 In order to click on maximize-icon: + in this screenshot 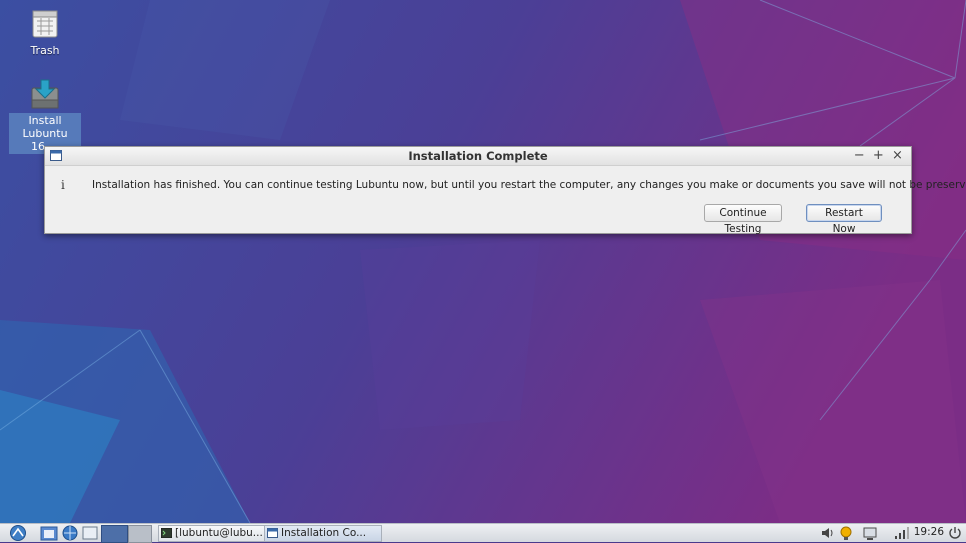, I will do `click(878, 155)`.